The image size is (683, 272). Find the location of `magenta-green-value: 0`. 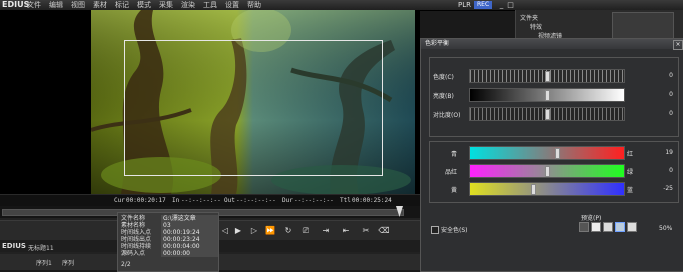

magenta-green-value: 0 is located at coordinates (663, 170).